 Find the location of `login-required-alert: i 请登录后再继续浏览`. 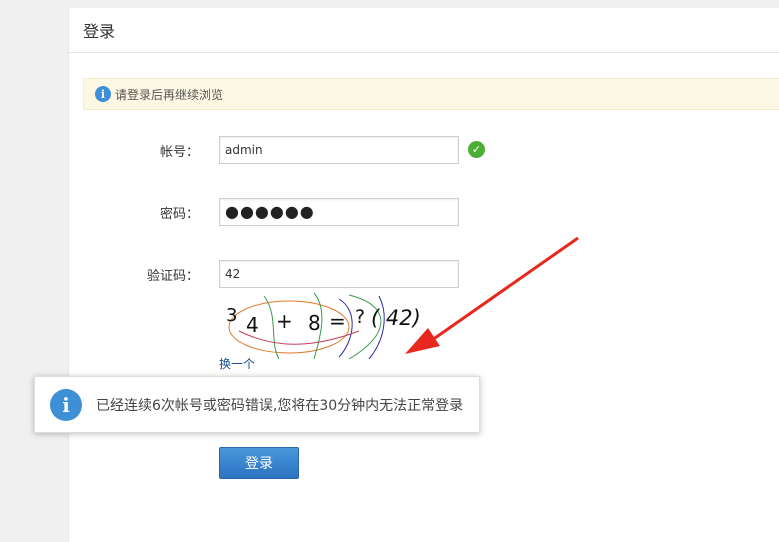

login-required-alert: i 请登录后再继续浏览 is located at coordinates (431, 94).